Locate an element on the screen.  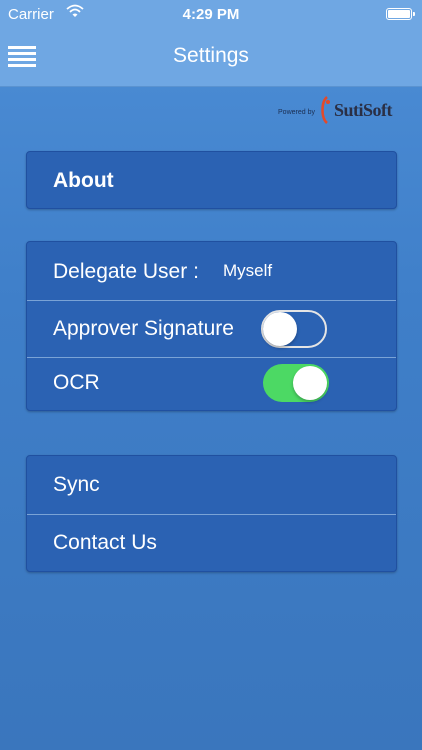
about-label: About is located at coordinates (83, 180).